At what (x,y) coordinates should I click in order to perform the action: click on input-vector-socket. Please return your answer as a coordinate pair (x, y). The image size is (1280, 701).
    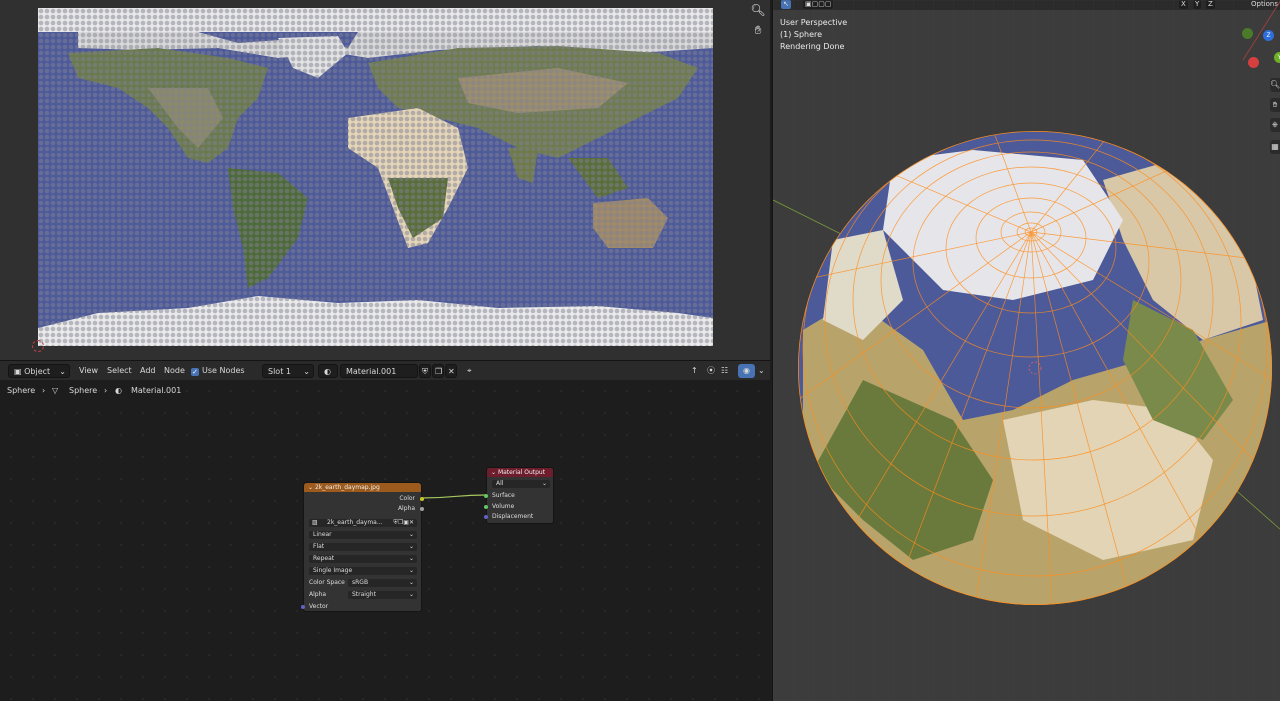
    Looking at the image, I should click on (303, 607).